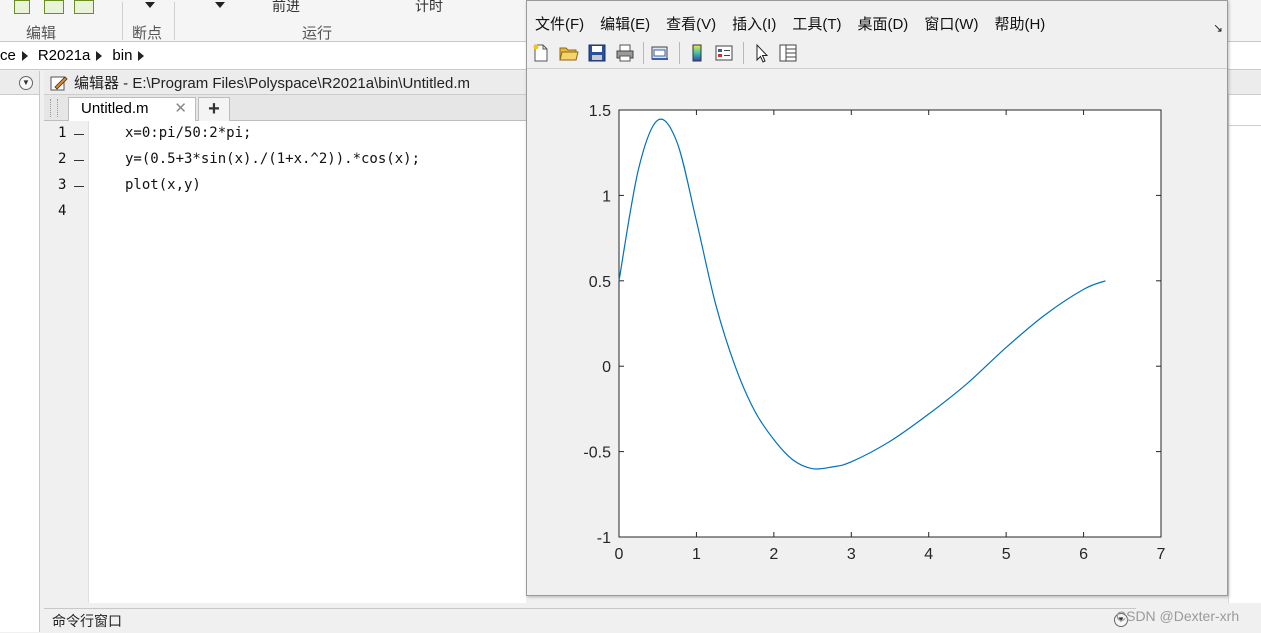 The height and width of the screenshot is (633, 1261). I want to click on y-tick-label: 1, so click(606, 196).